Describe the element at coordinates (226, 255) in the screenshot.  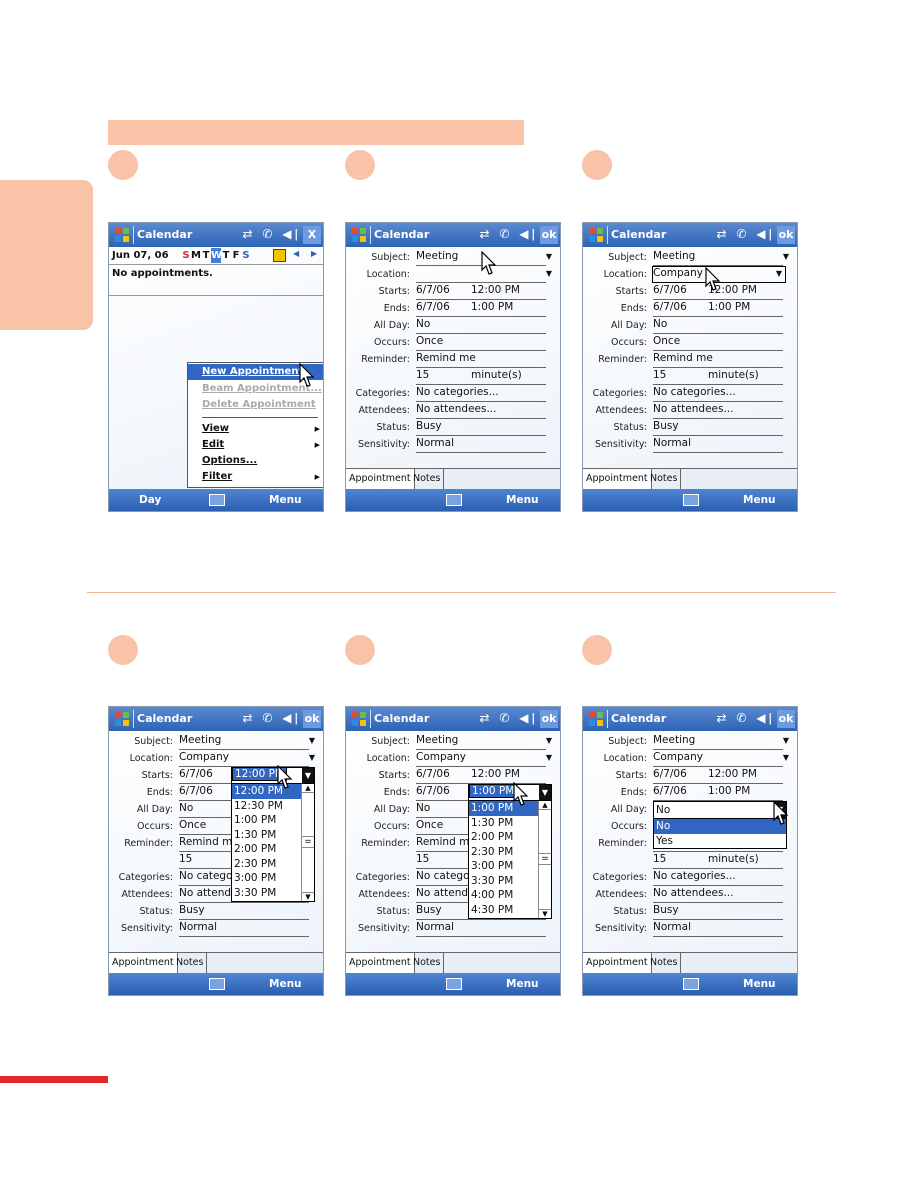
I see `weekday-4: T` at that location.